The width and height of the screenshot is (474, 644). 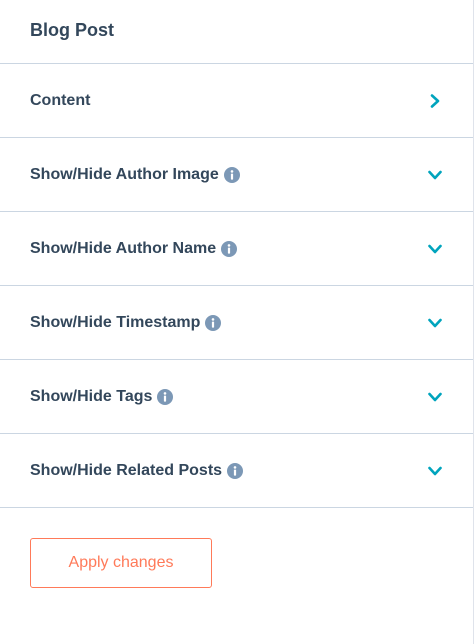 What do you see at coordinates (435, 101) in the screenshot?
I see `chevron-right-icon` at bounding box center [435, 101].